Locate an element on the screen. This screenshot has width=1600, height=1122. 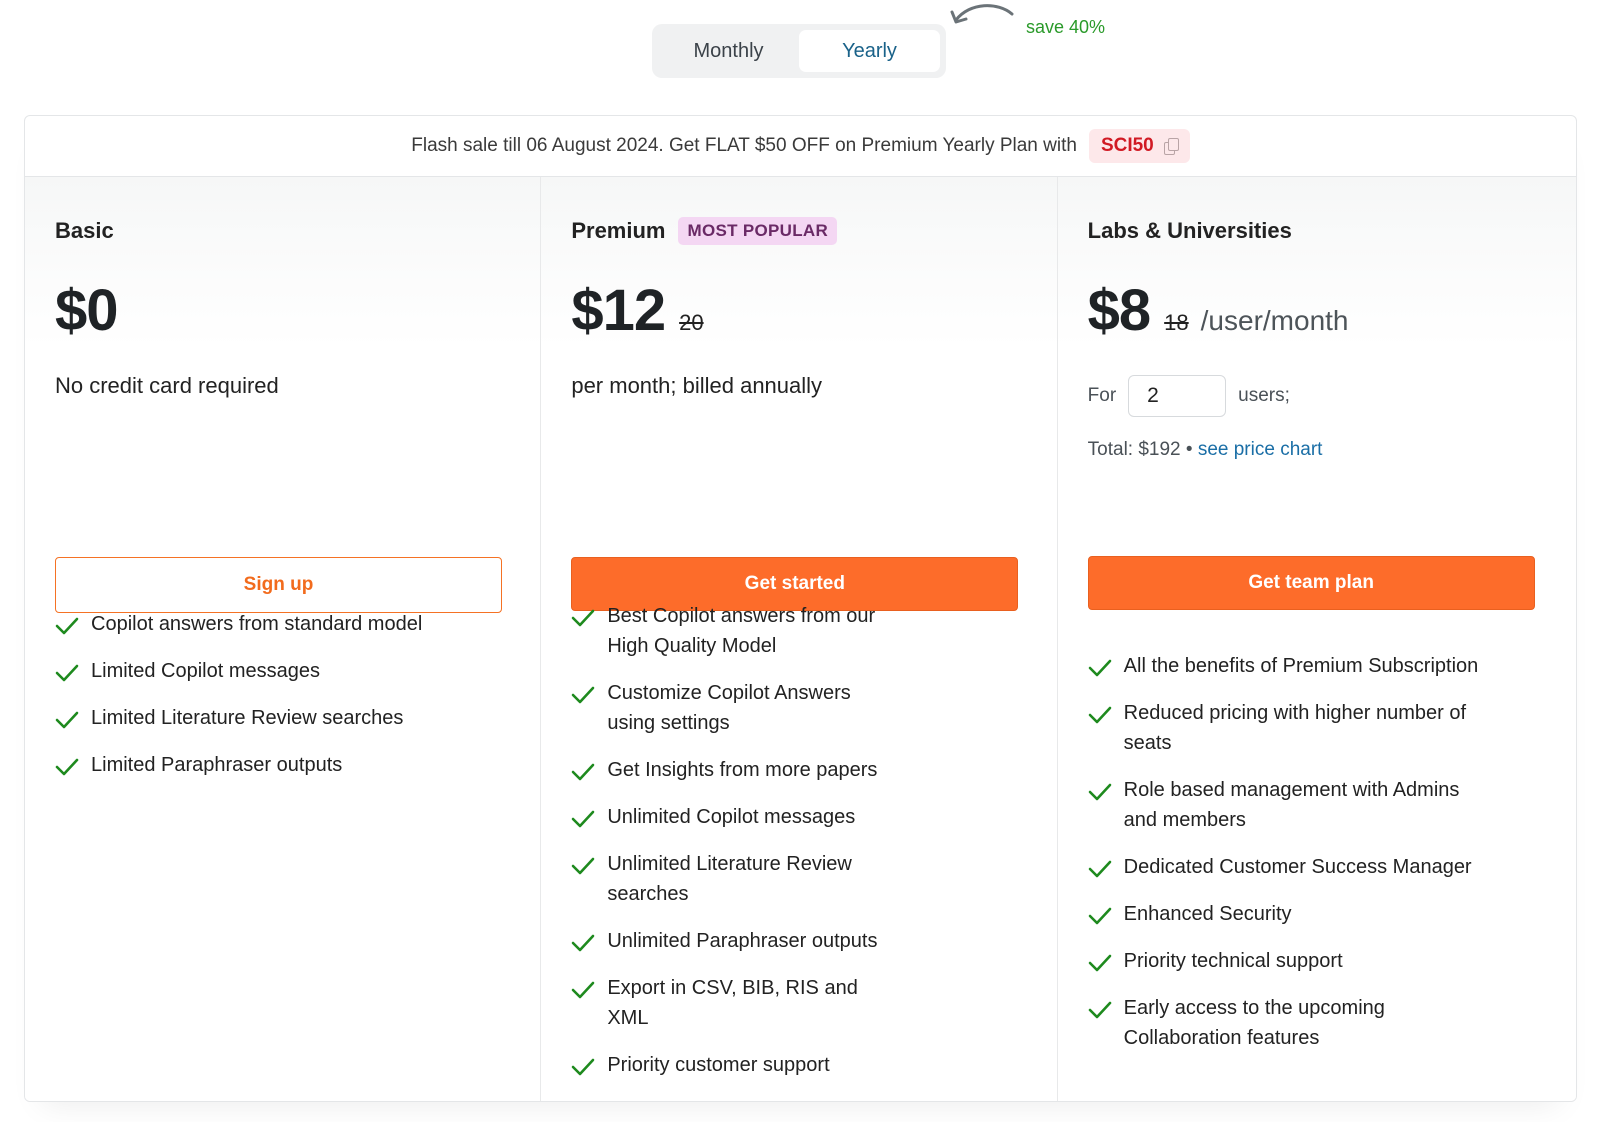
plan-name: Labs & Universities is located at coordinates (1189, 230).